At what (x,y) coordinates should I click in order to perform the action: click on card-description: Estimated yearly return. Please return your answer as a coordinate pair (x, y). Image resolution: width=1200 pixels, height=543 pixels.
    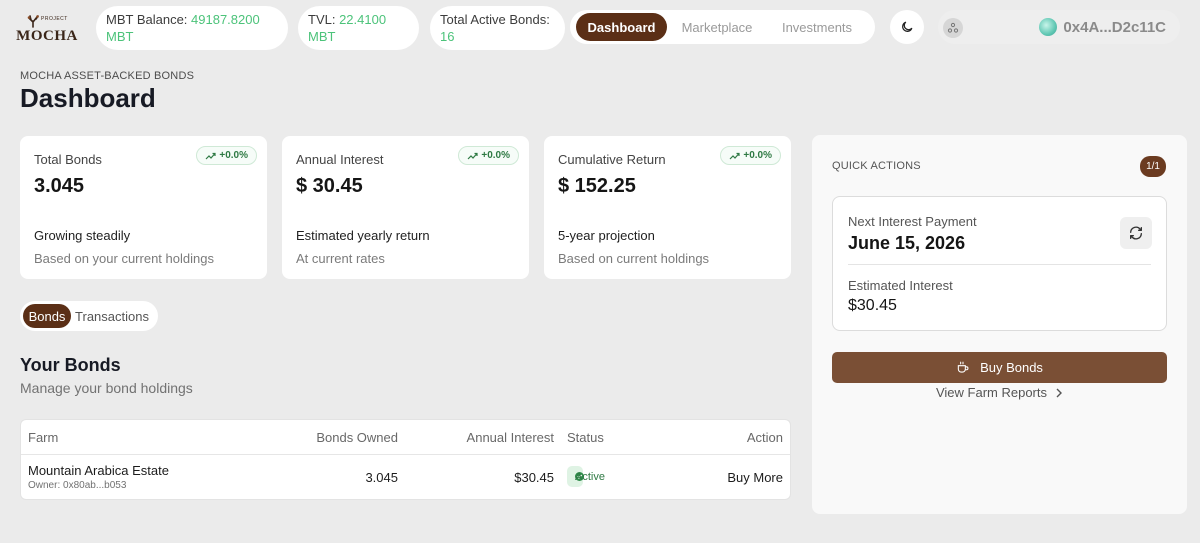
    Looking at the image, I should click on (363, 235).